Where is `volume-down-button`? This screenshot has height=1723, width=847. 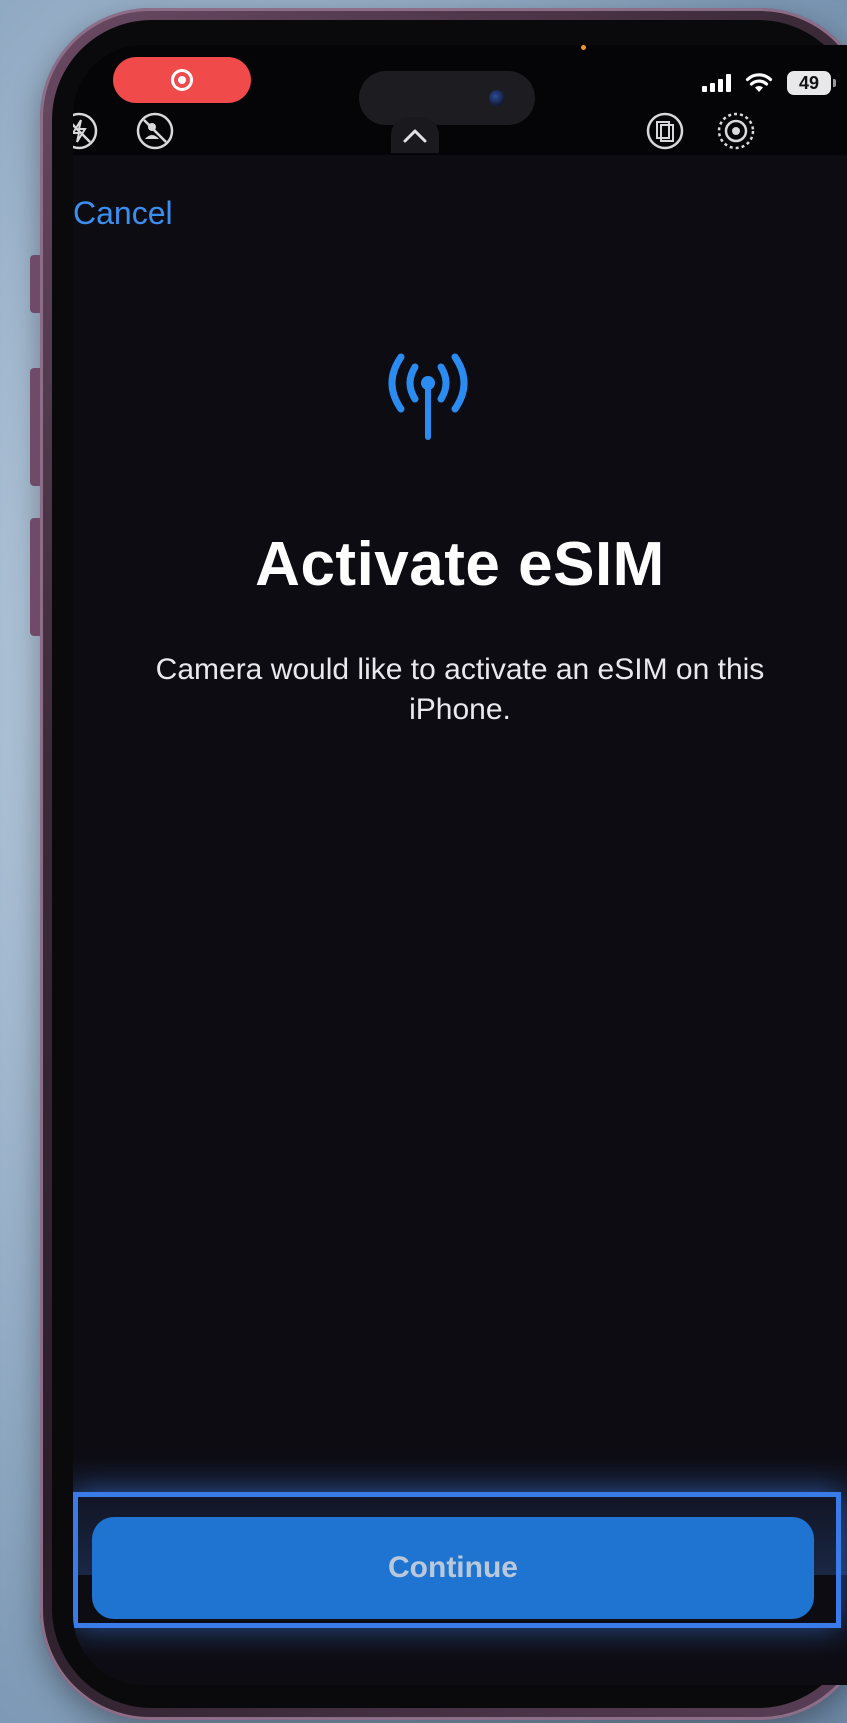
volume-down-button is located at coordinates (35, 577).